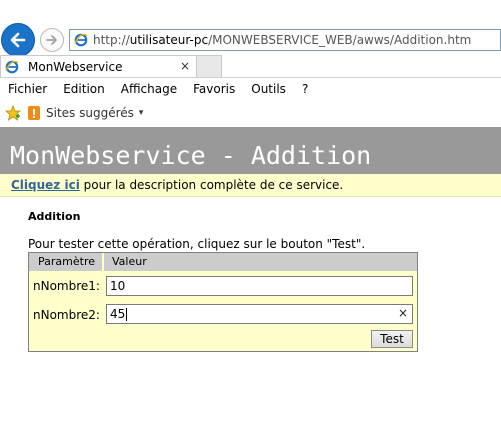 The height and width of the screenshot is (434, 501). Describe the element at coordinates (84, 89) in the screenshot. I see `menu-edition: Edition` at that location.